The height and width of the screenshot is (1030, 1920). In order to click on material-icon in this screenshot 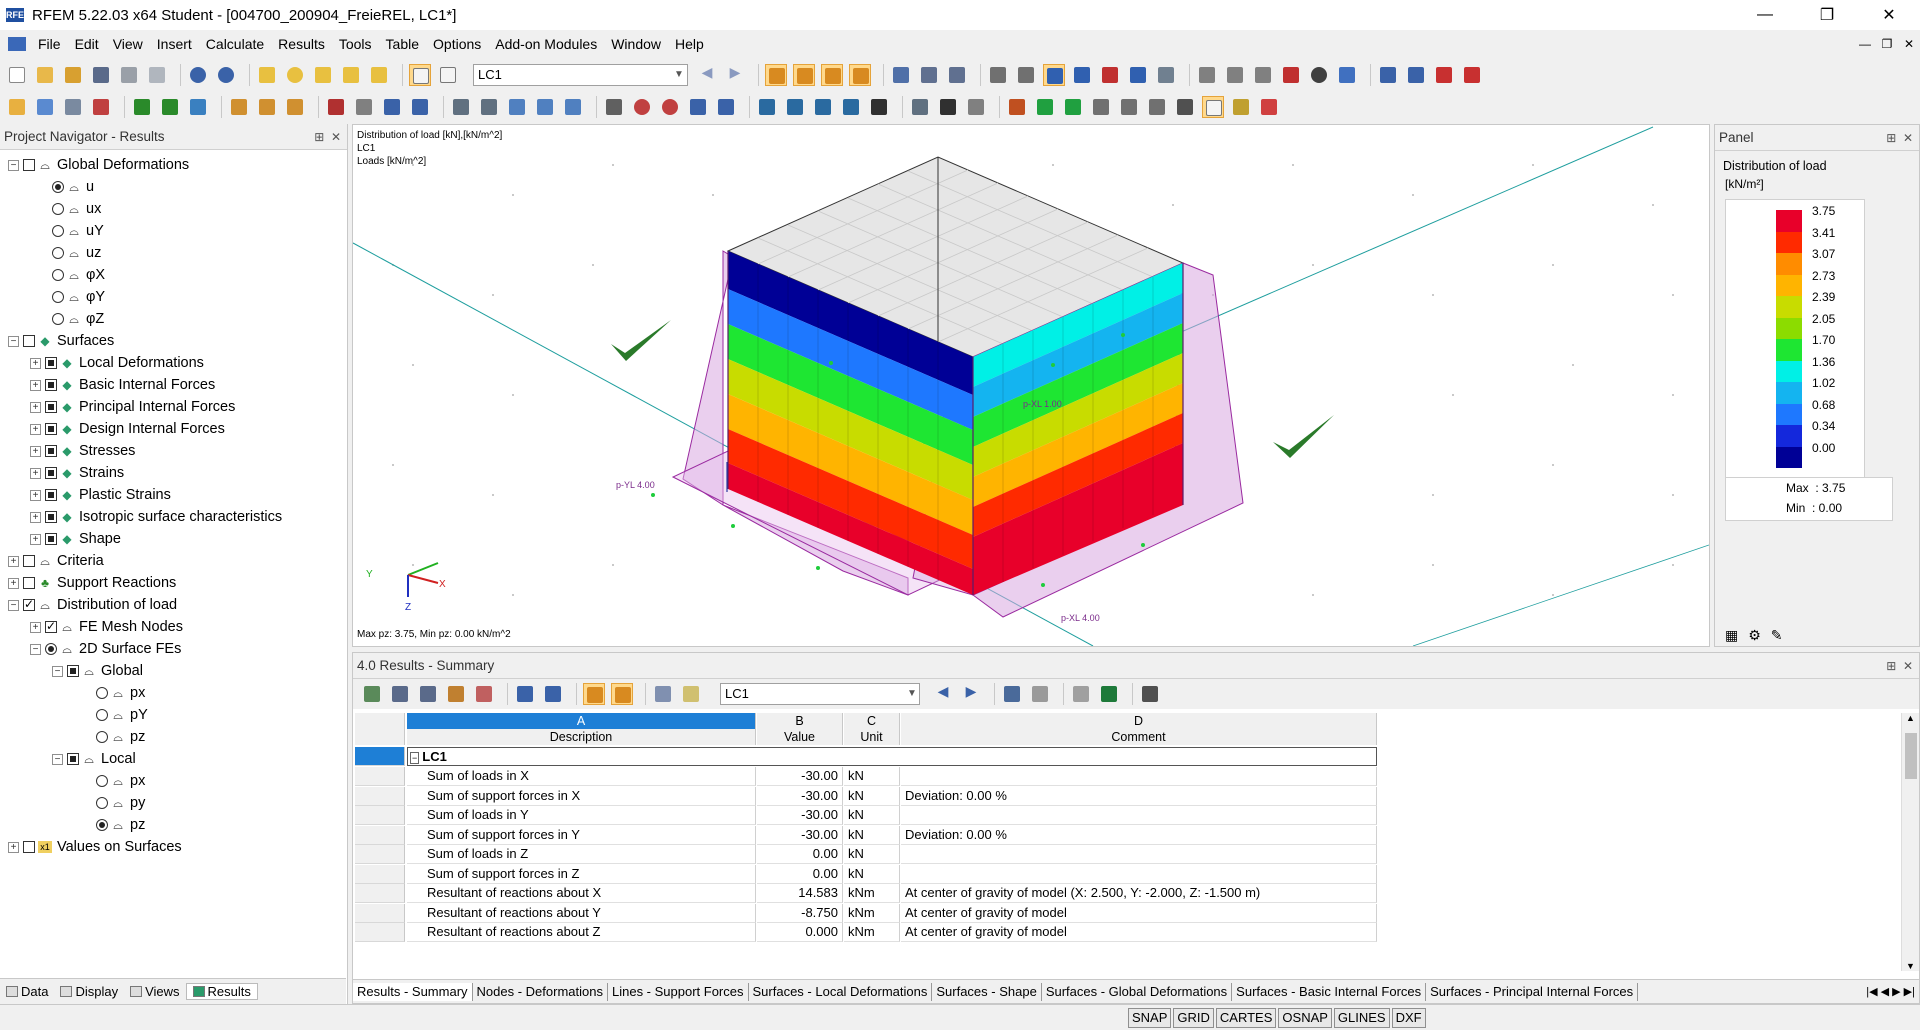, I will do `click(420, 107)`.